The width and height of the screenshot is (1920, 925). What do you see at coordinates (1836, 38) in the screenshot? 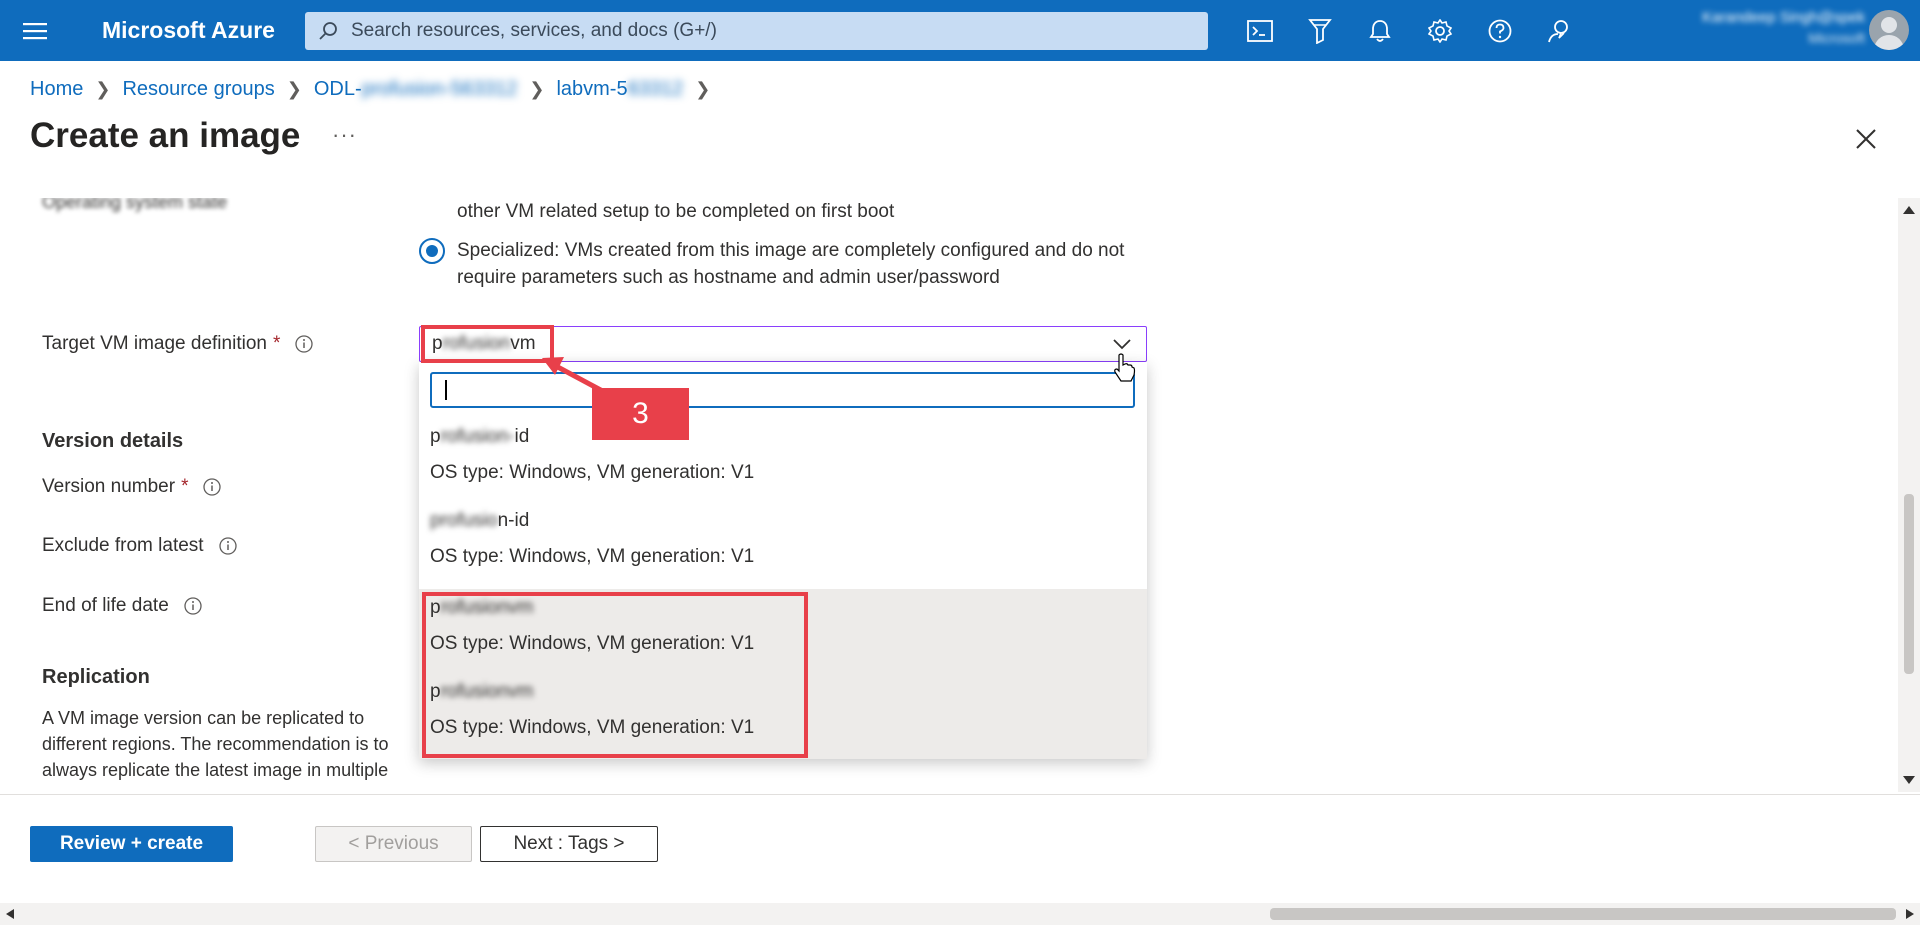
I see `account-directory: Microsoft` at bounding box center [1836, 38].